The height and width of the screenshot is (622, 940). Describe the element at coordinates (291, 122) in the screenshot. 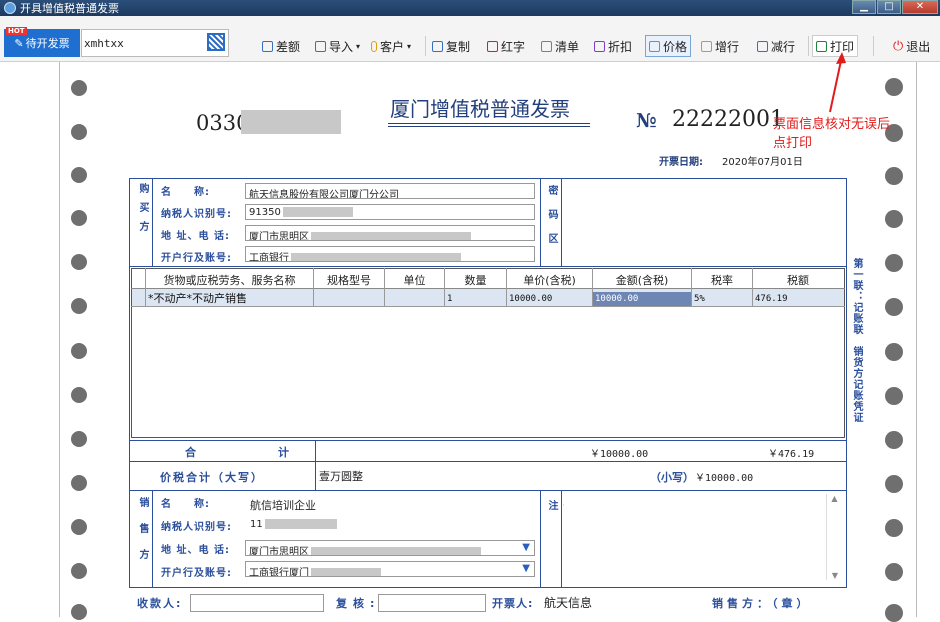

I see `redacted-block` at that location.